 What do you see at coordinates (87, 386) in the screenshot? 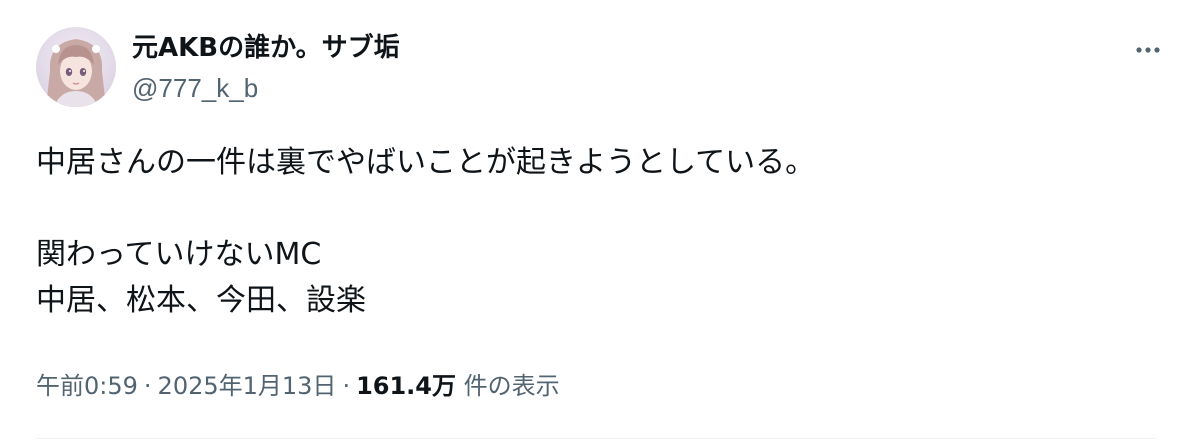
I see `tweet-time: 午前0:59` at bounding box center [87, 386].